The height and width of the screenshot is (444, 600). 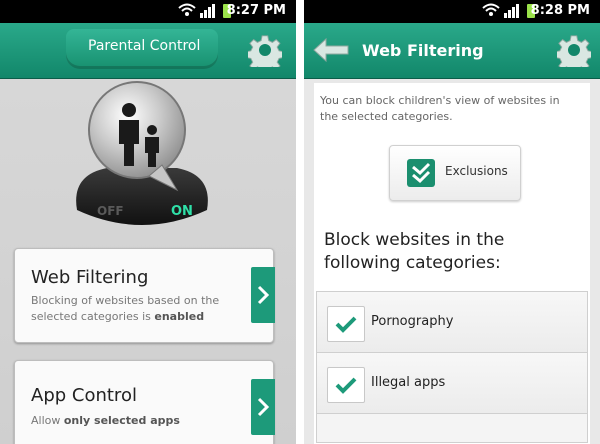 I want to click on app-control-card: App Control Allow only selected apps, so click(x=144, y=402).